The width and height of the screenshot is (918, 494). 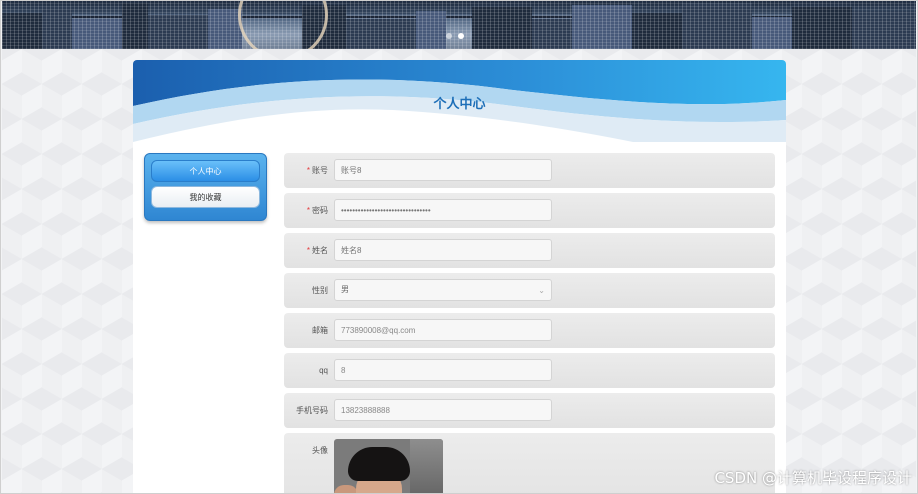 I want to click on form-row-name: * 姓名, so click(x=529, y=250).